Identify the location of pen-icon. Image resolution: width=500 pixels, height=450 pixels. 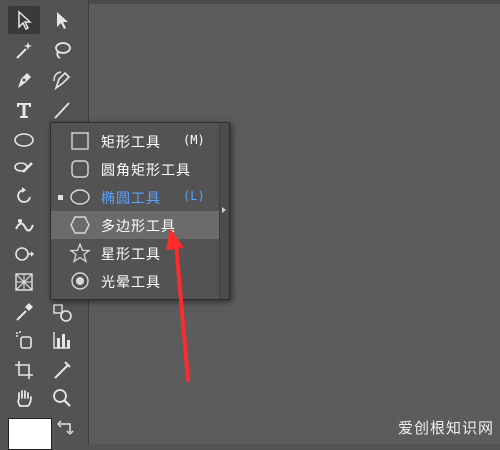
(24, 80).